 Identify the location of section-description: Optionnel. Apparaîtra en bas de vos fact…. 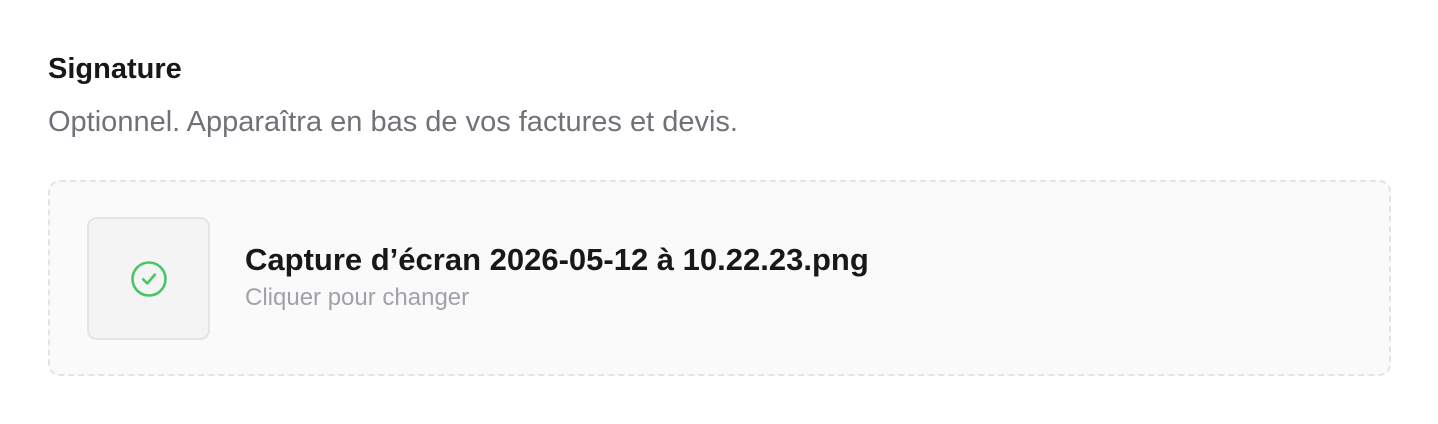
(393, 122).